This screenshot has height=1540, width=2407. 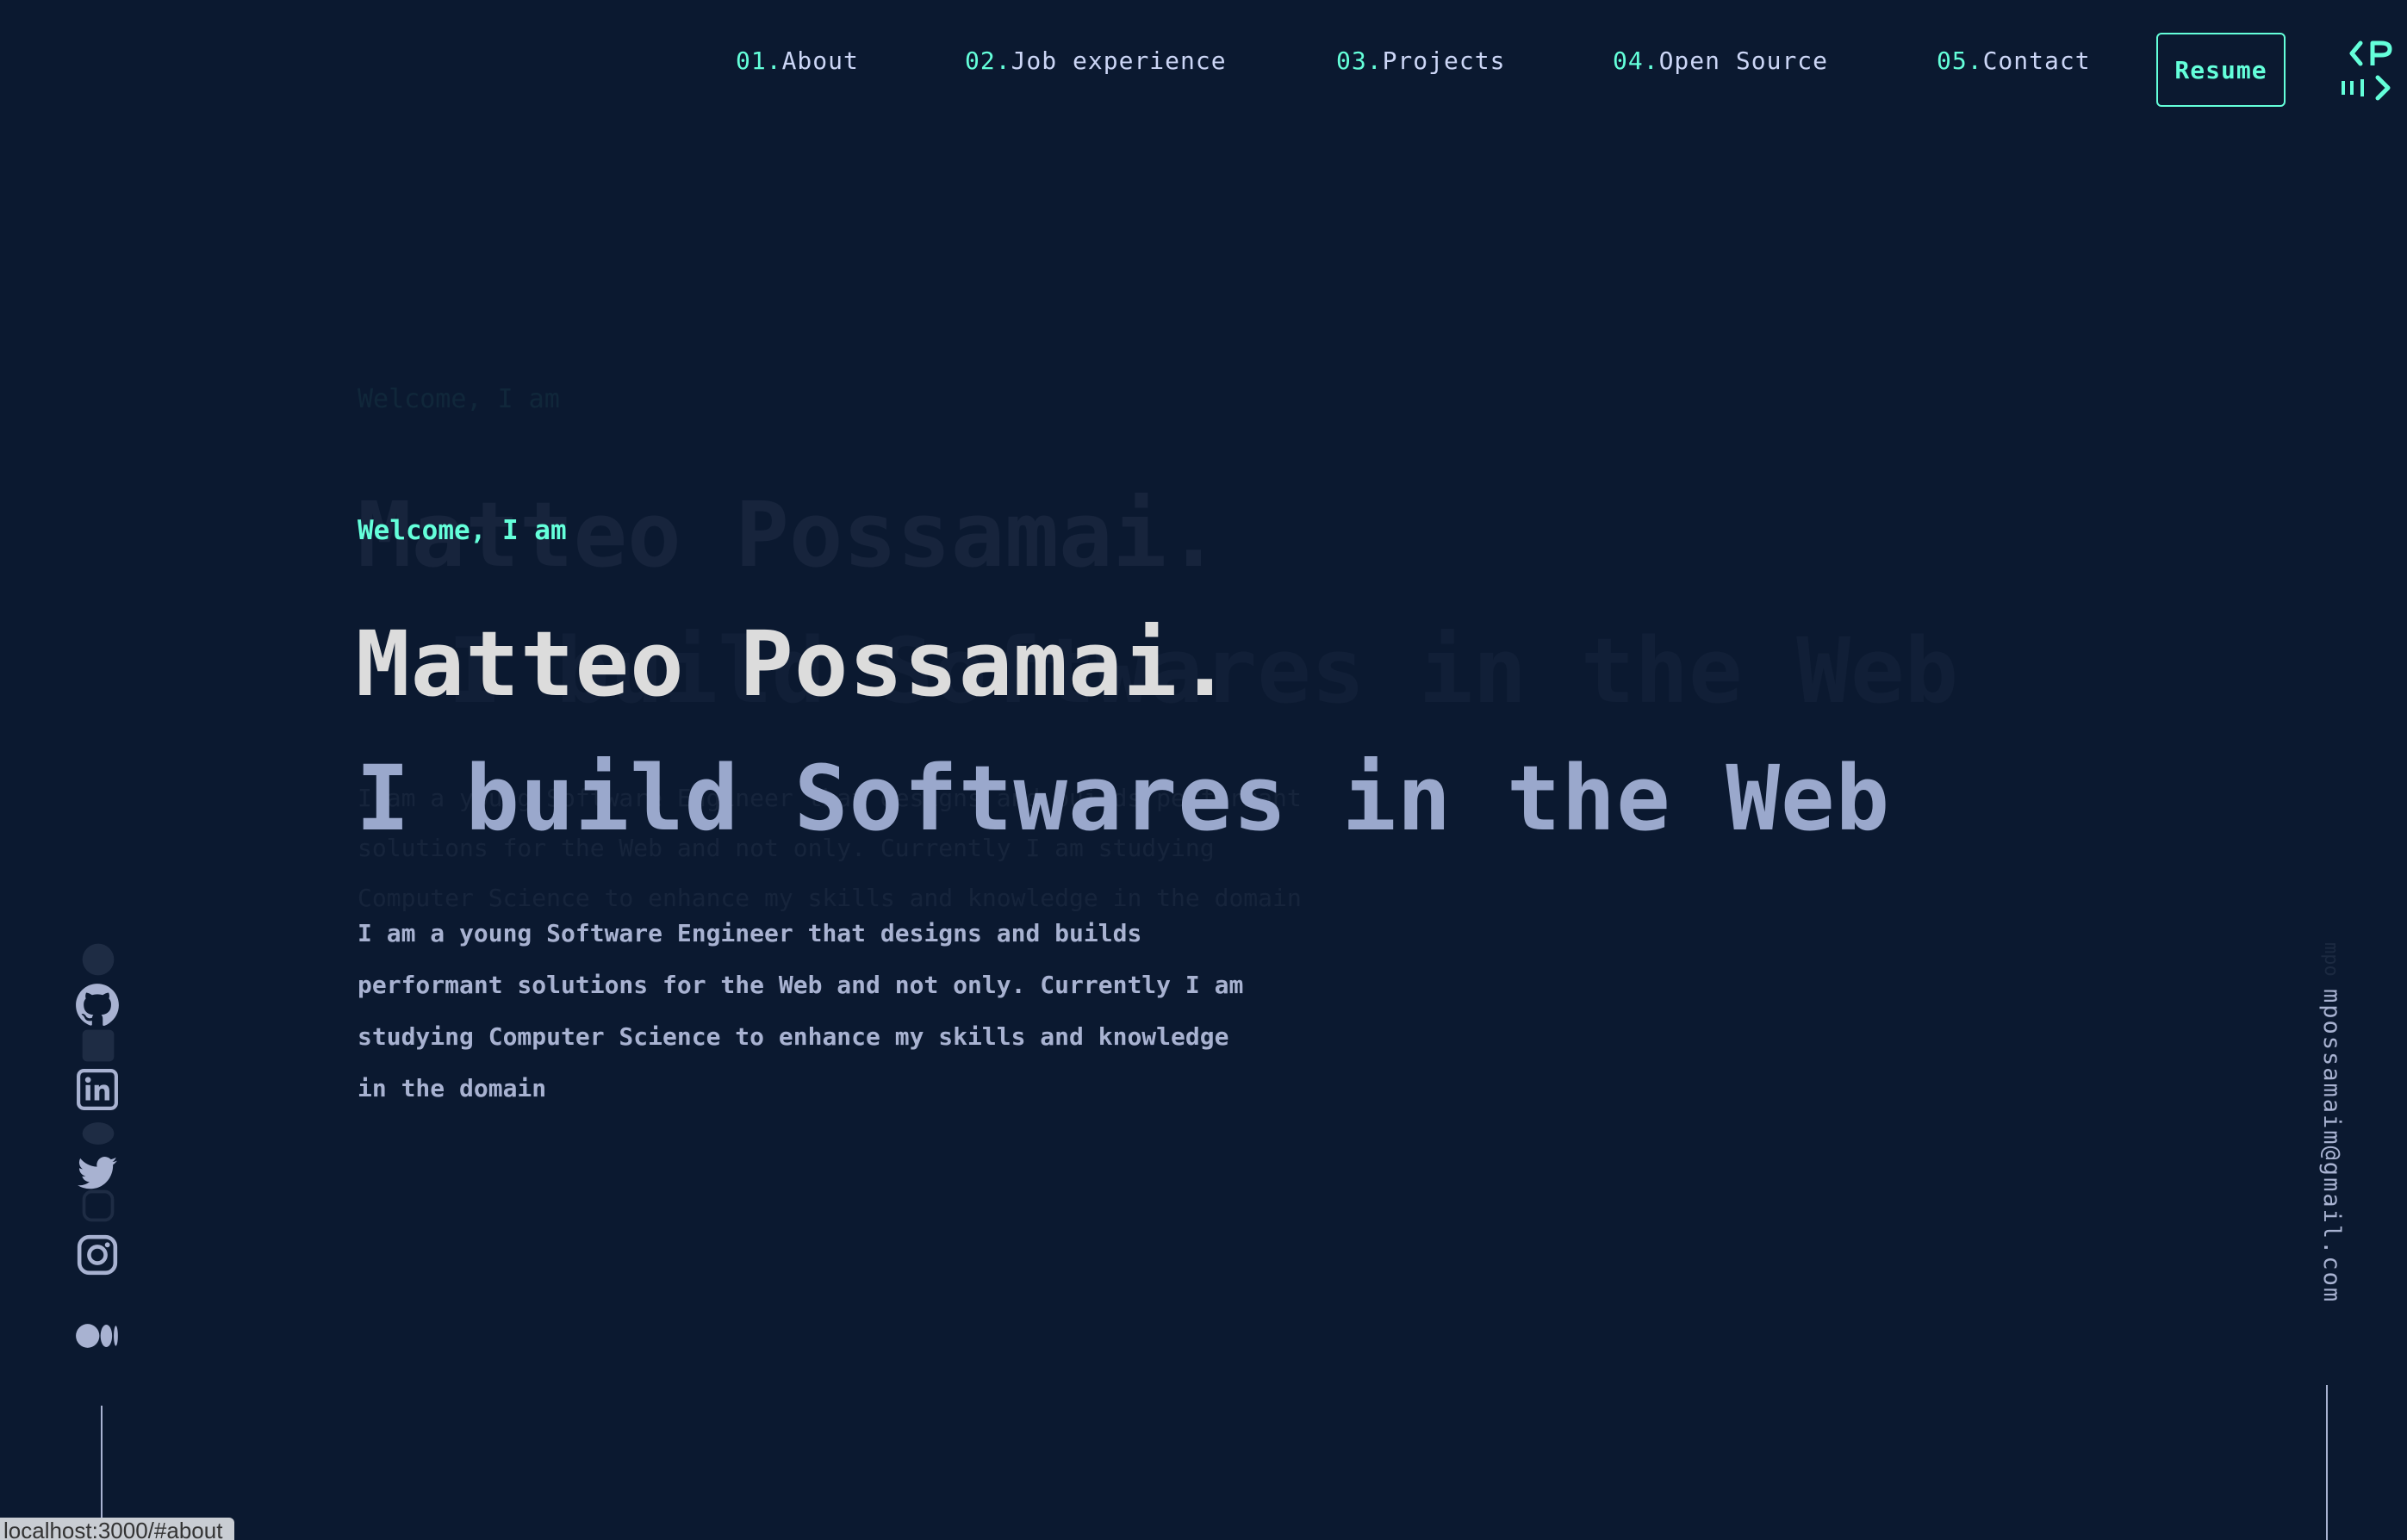 What do you see at coordinates (988, 61) in the screenshot?
I see `nav-item-number: 02.` at bounding box center [988, 61].